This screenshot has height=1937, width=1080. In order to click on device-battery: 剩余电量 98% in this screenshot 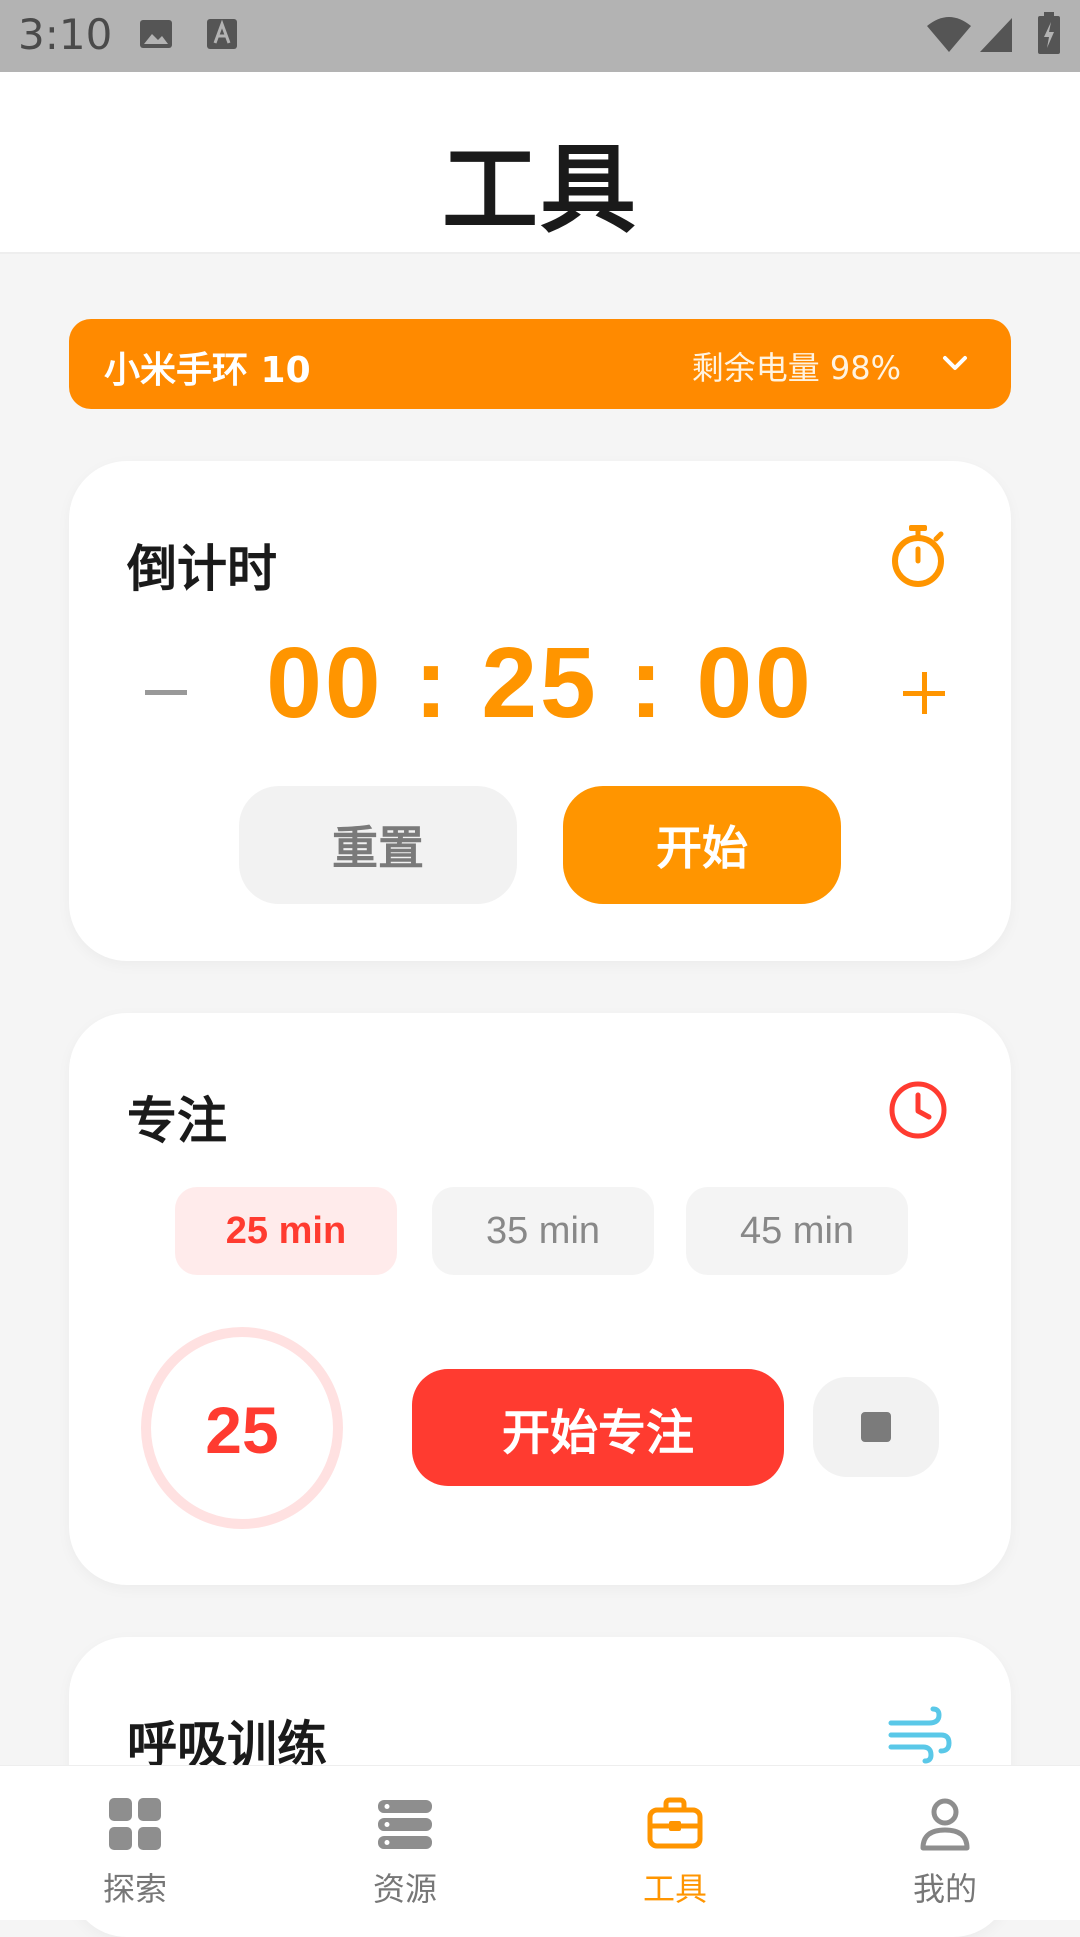, I will do `click(796, 368)`.